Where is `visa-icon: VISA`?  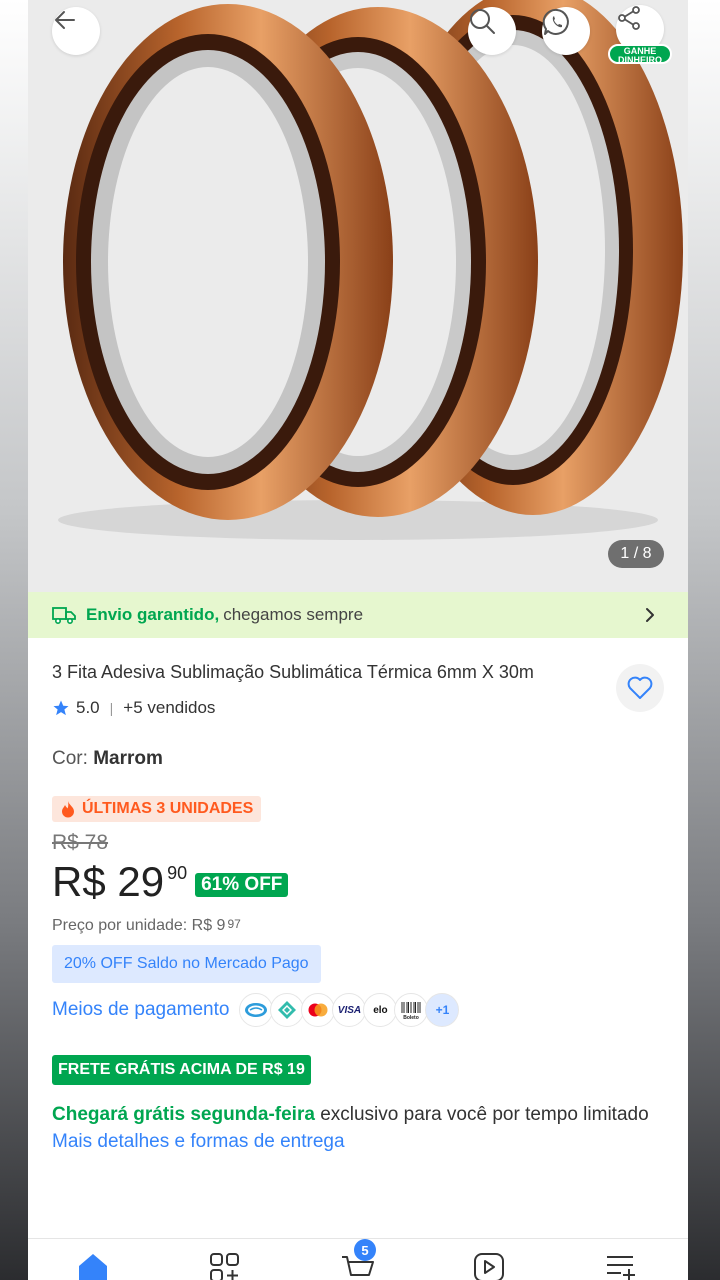
visa-icon: VISA is located at coordinates (349, 1010).